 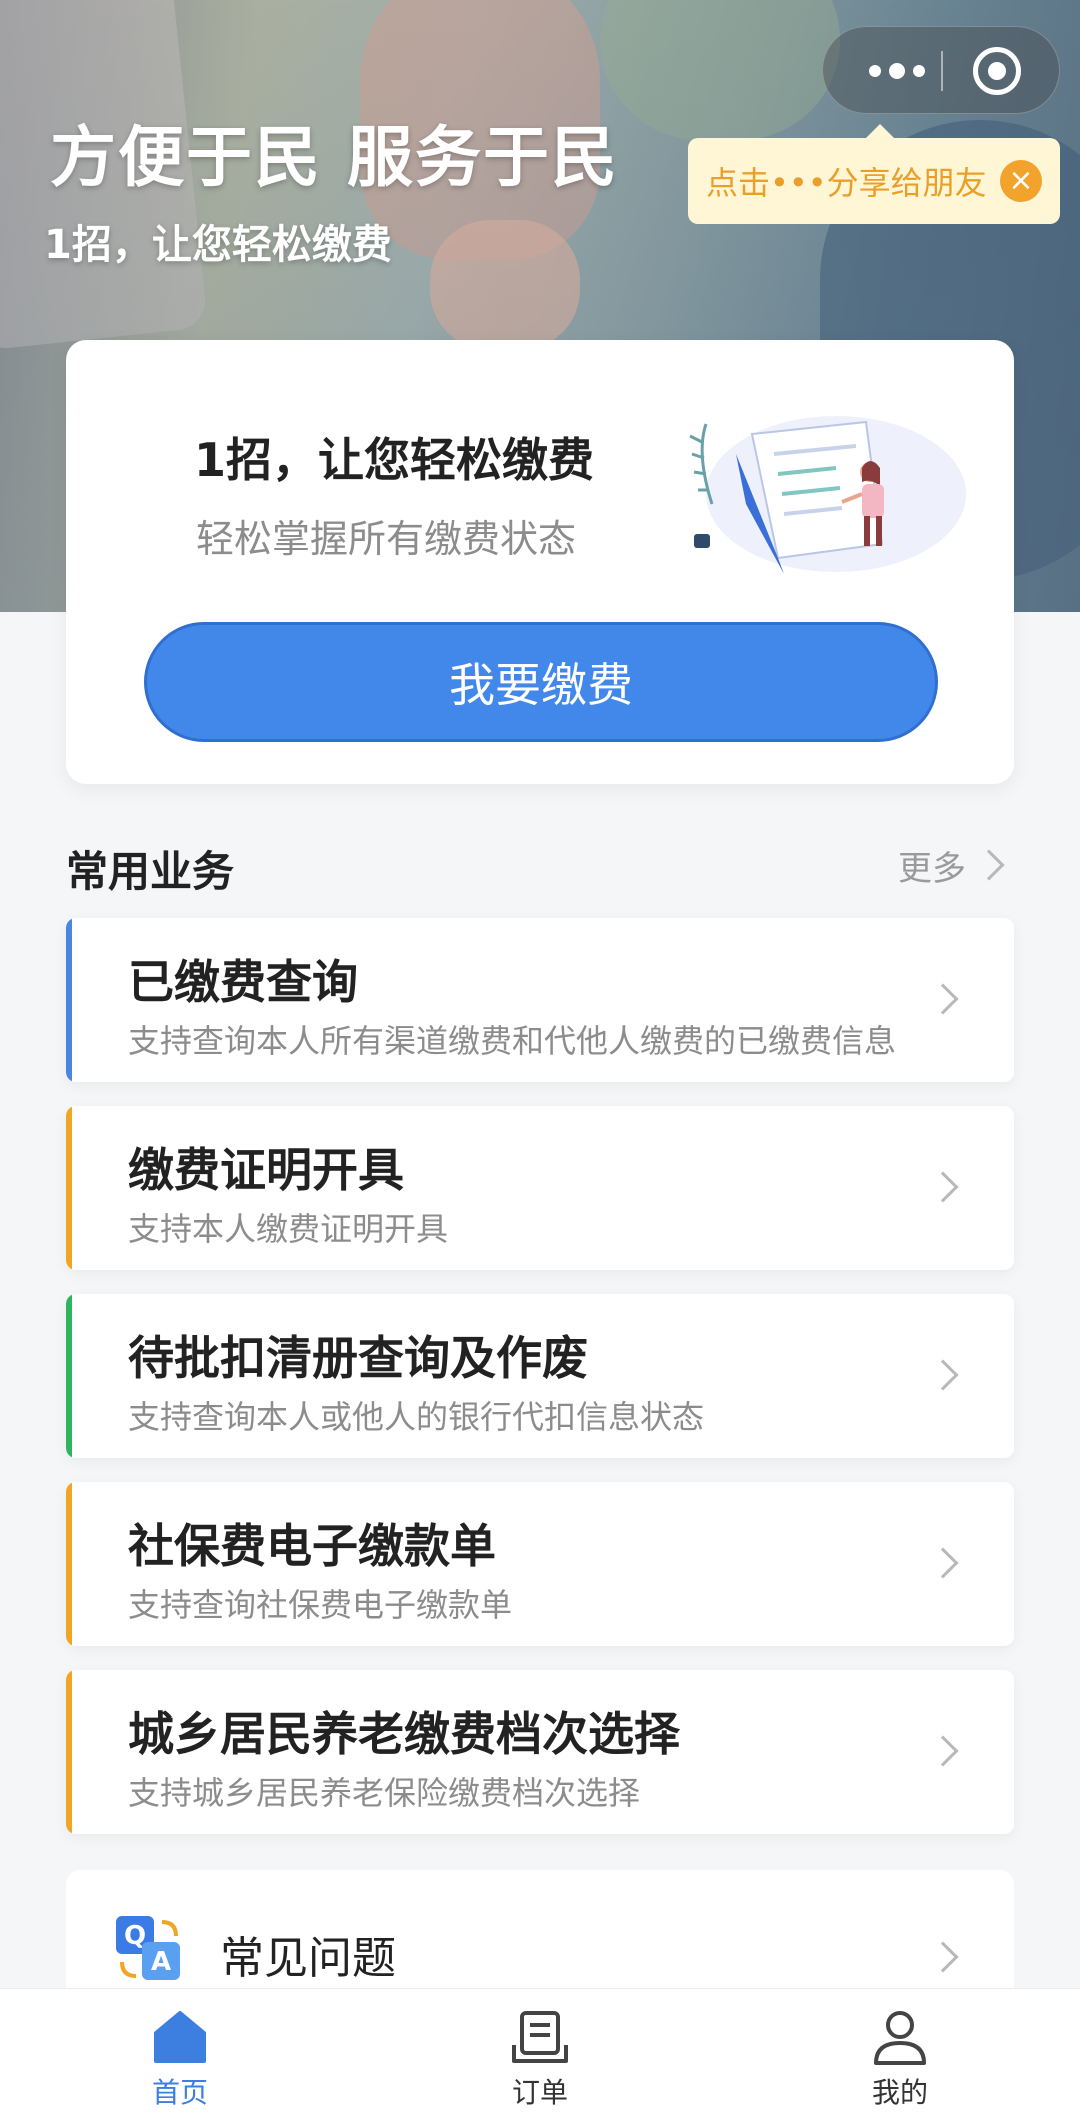 I want to click on capsule-menu, so click(x=941, y=70).